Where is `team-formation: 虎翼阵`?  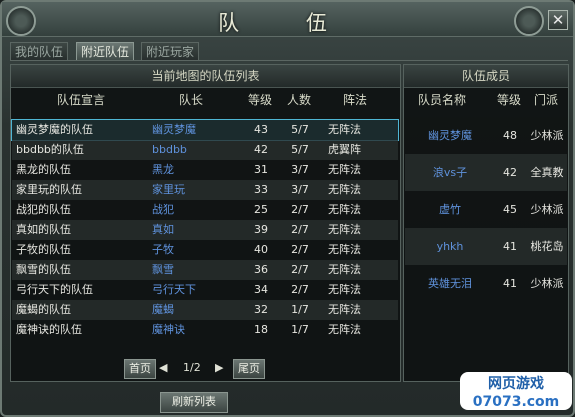 team-formation: 虎翼阵 is located at coordinates (344, 149).